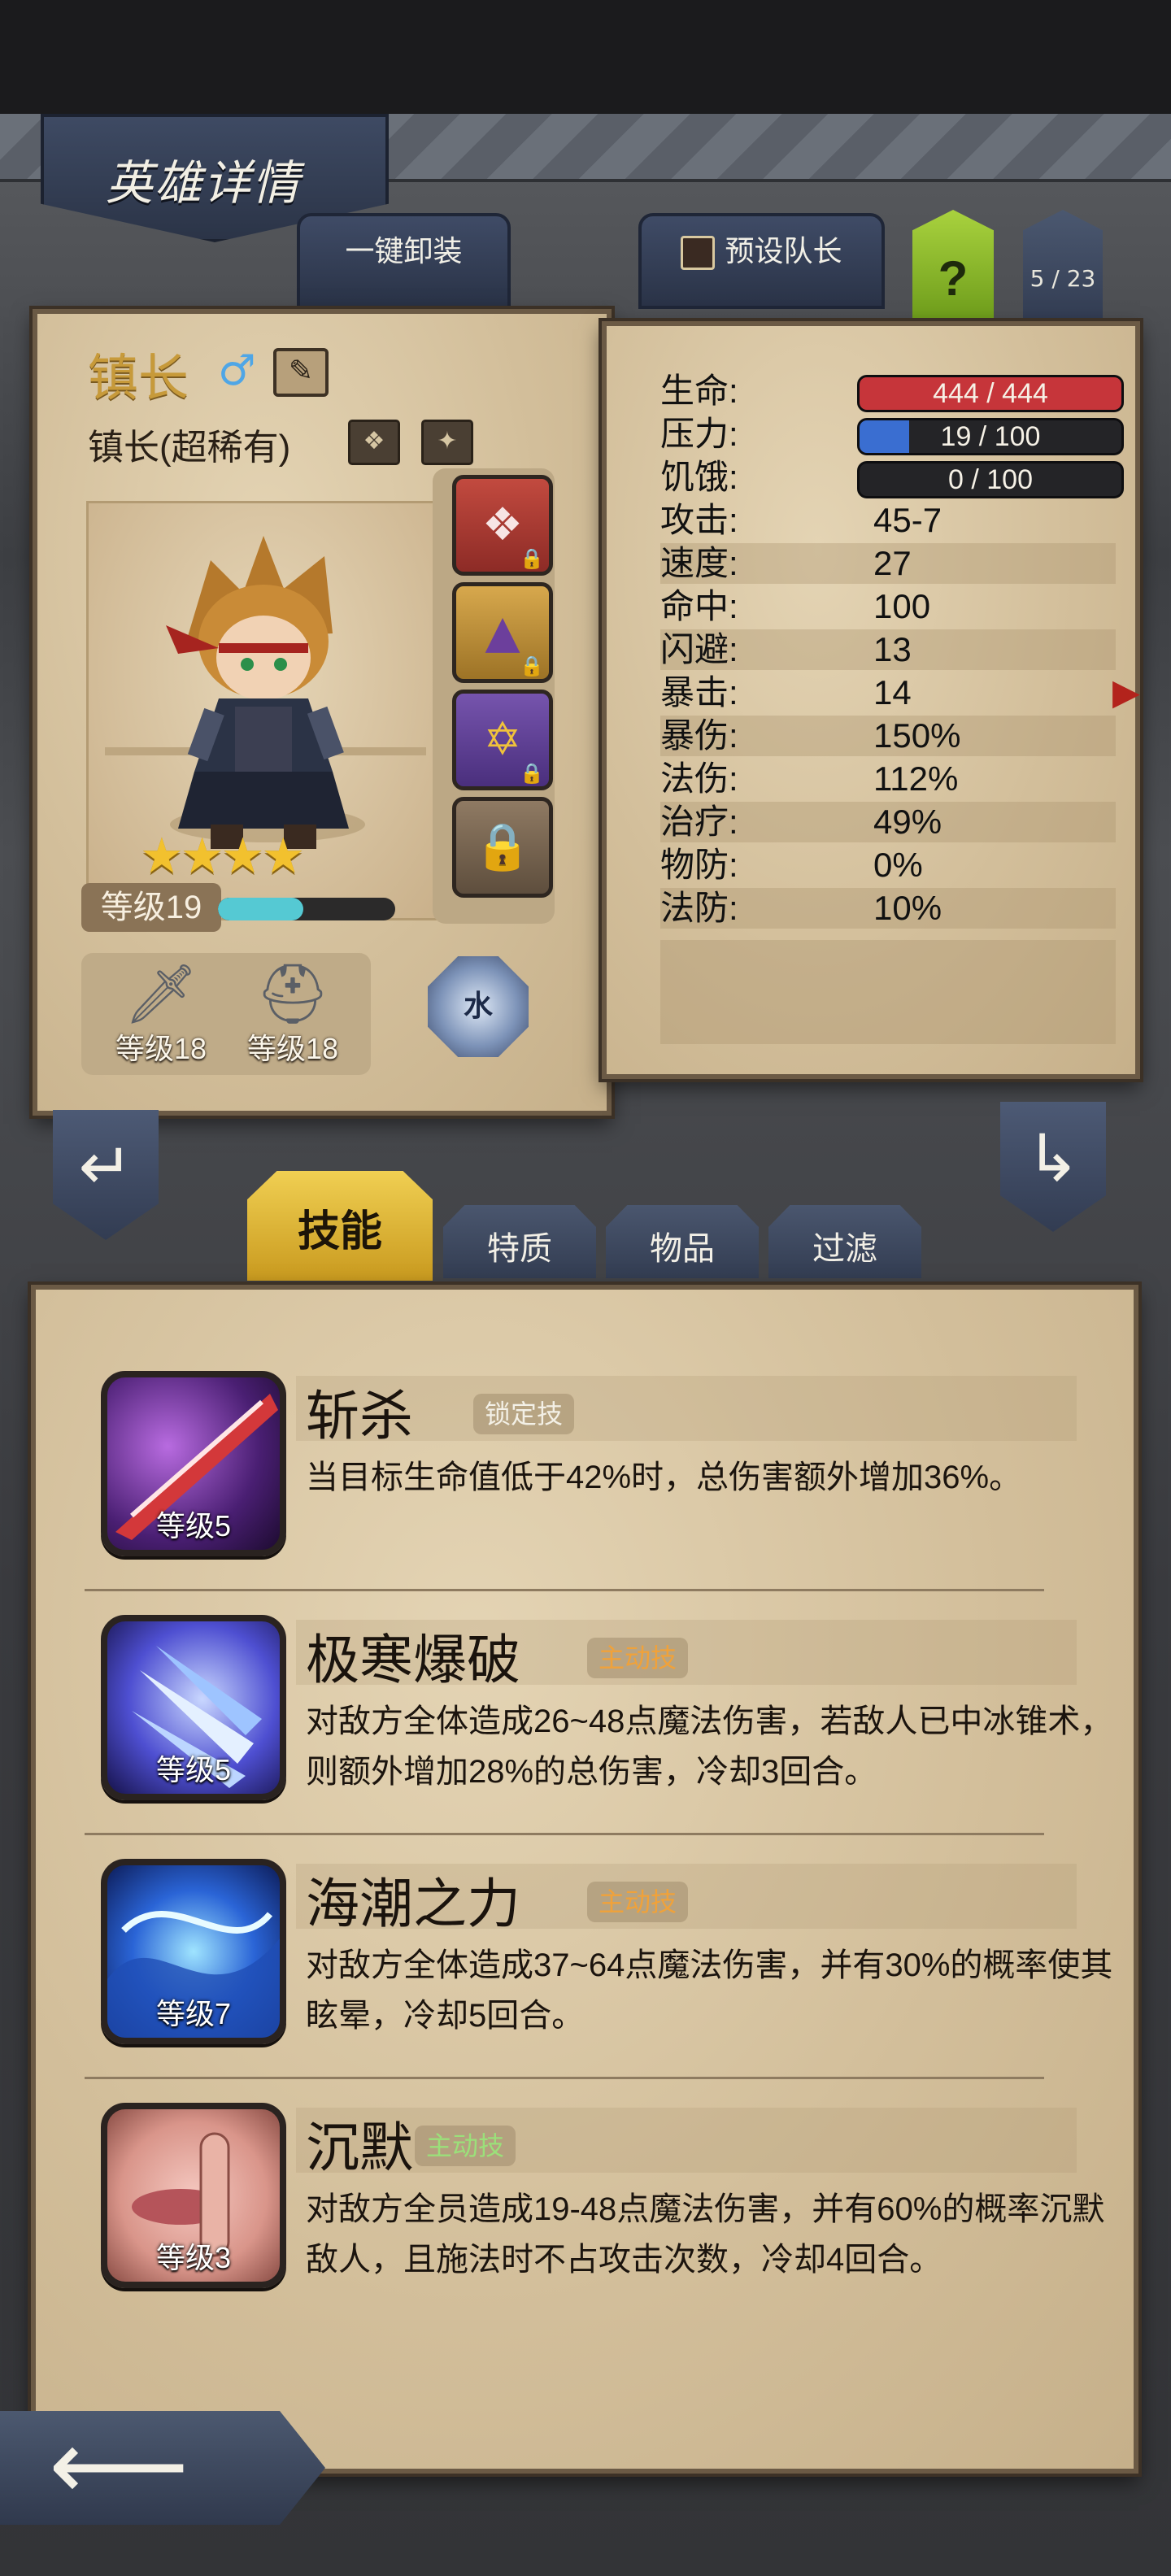 This screenshot has width=1171, height=2576. I want to click on tab-skills: 技能, so click(340, 1226).